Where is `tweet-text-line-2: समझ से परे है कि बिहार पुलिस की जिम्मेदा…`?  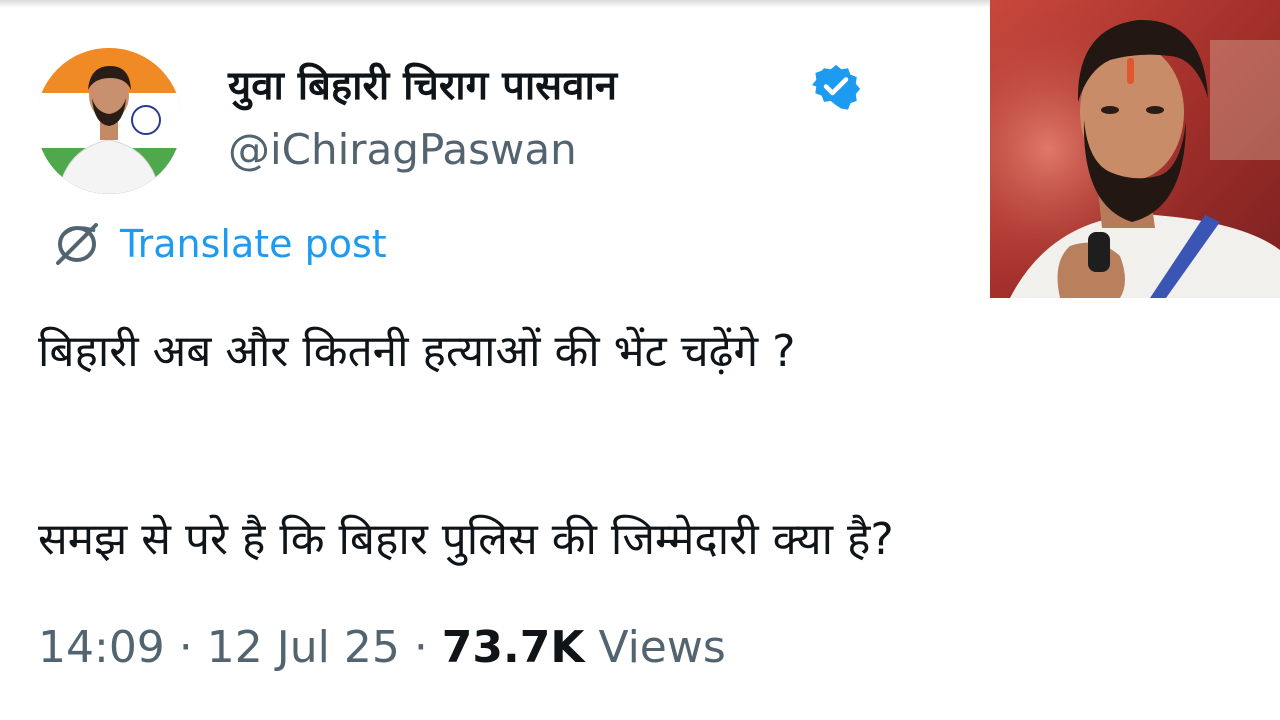 tweet-text-line-2: समझ से परे है कि बिहार पुलिस की जिम्मेदा… is located at coordinates (466, 539).